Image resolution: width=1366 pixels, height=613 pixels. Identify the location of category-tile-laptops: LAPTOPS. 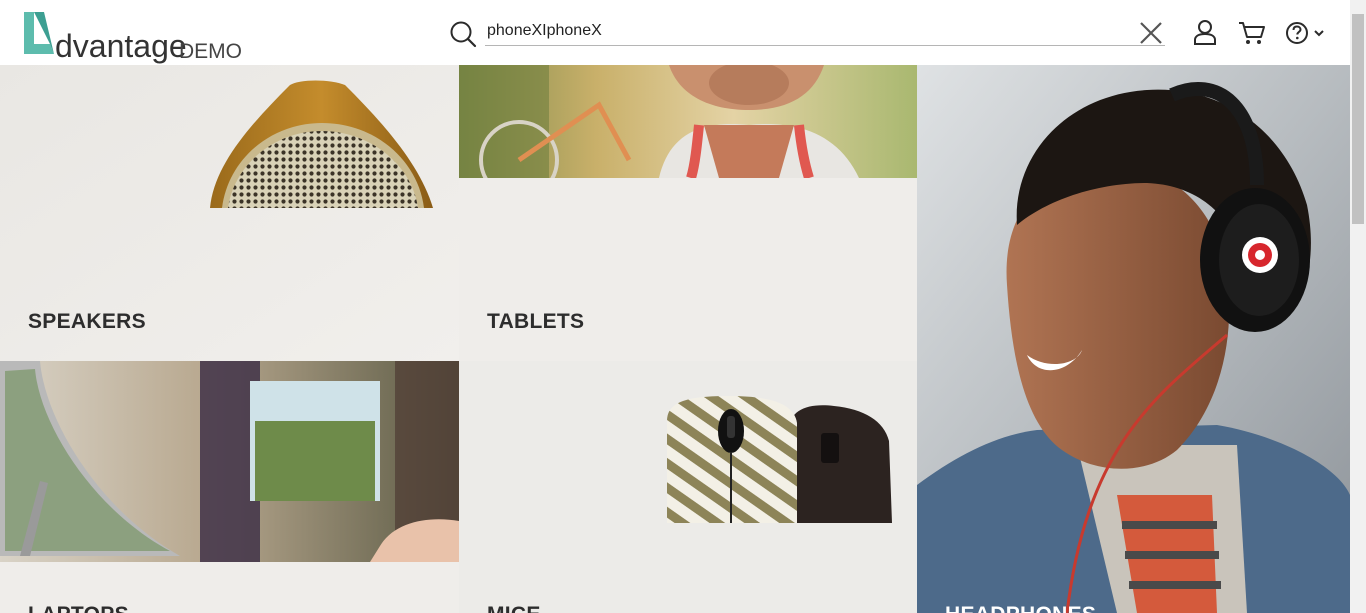
(229, 487).